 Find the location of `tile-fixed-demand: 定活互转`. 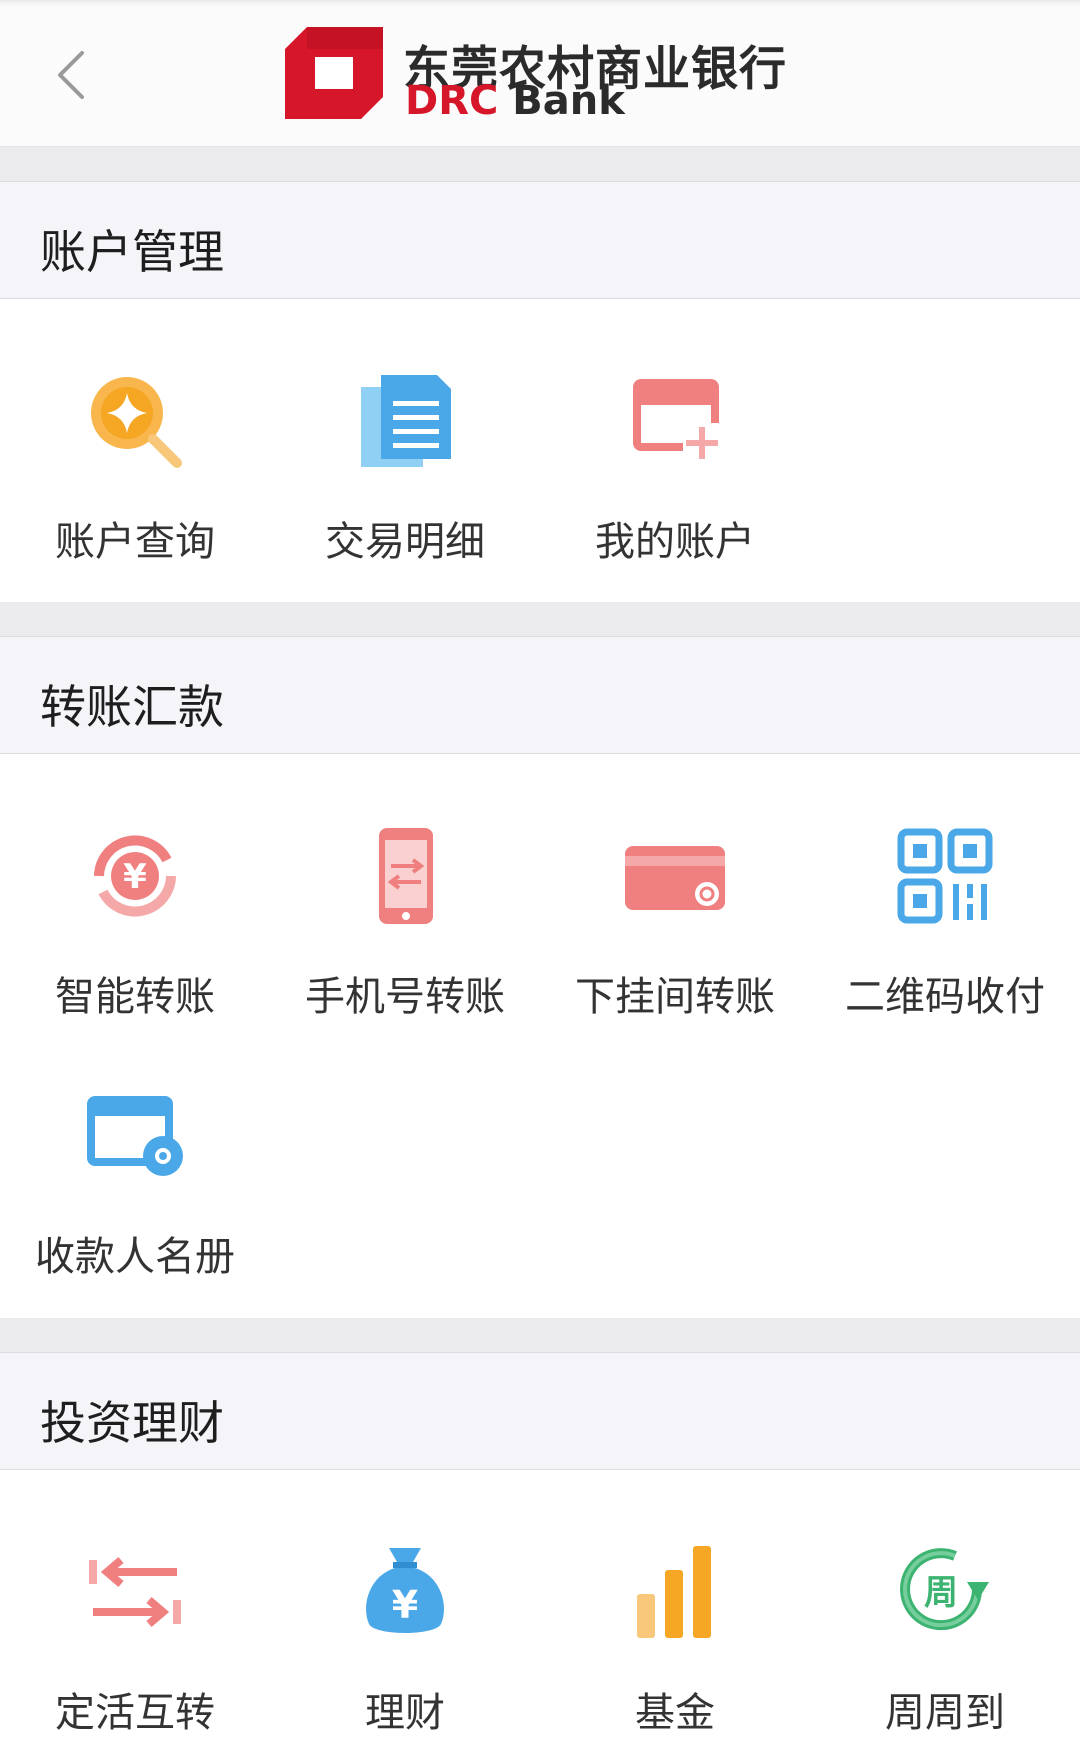

tile-fixed-demand: 定活互转 is located at coordinates (135, 1615).